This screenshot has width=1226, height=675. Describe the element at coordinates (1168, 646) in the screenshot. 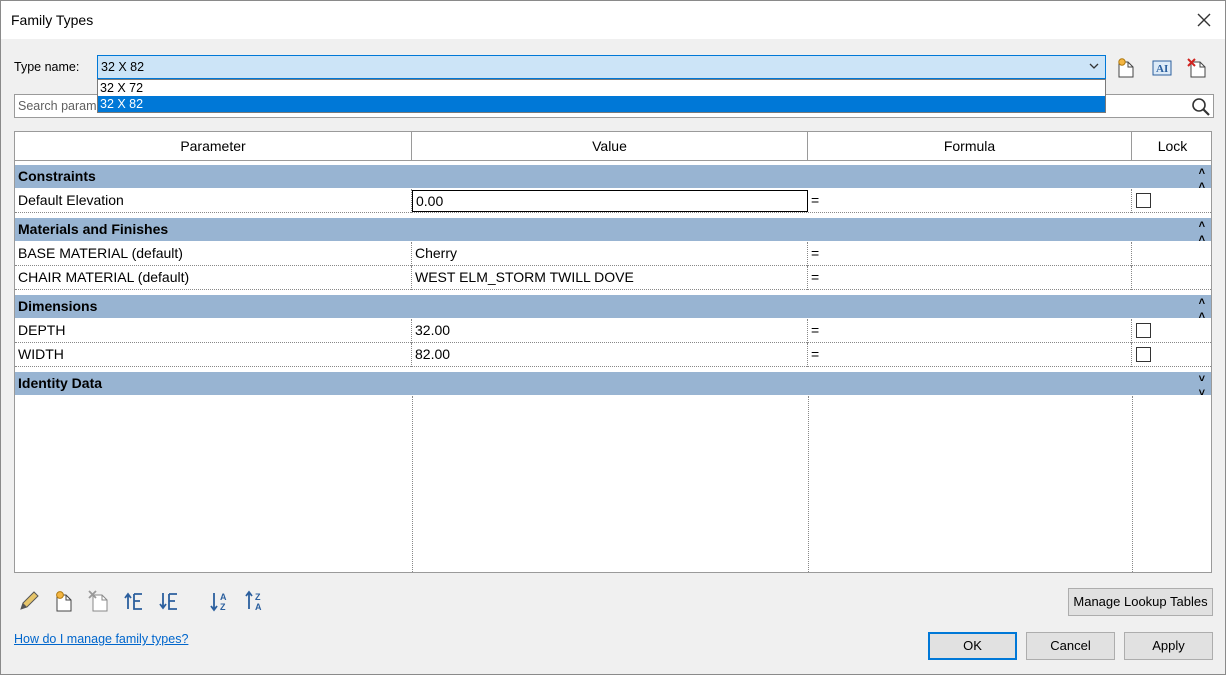

I see `apply-button: Apply` at that location.